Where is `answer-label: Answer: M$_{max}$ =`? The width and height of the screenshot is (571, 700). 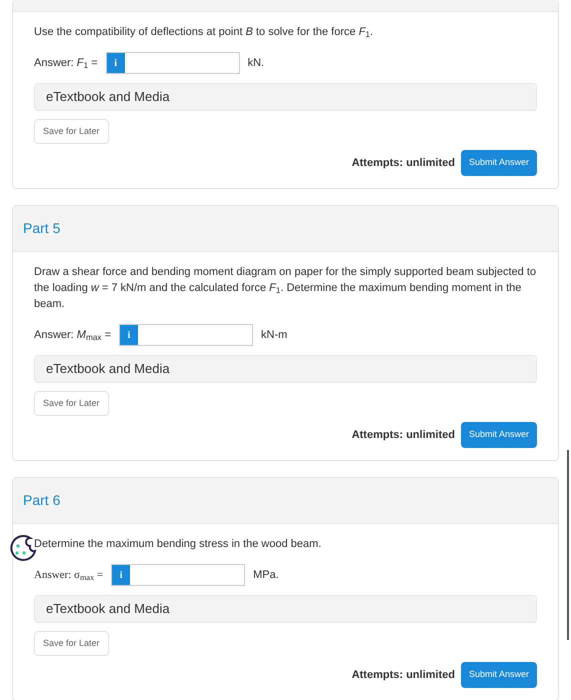 answer-label: Answer: M$_{max}$ = is located at coordinates (73, 336).